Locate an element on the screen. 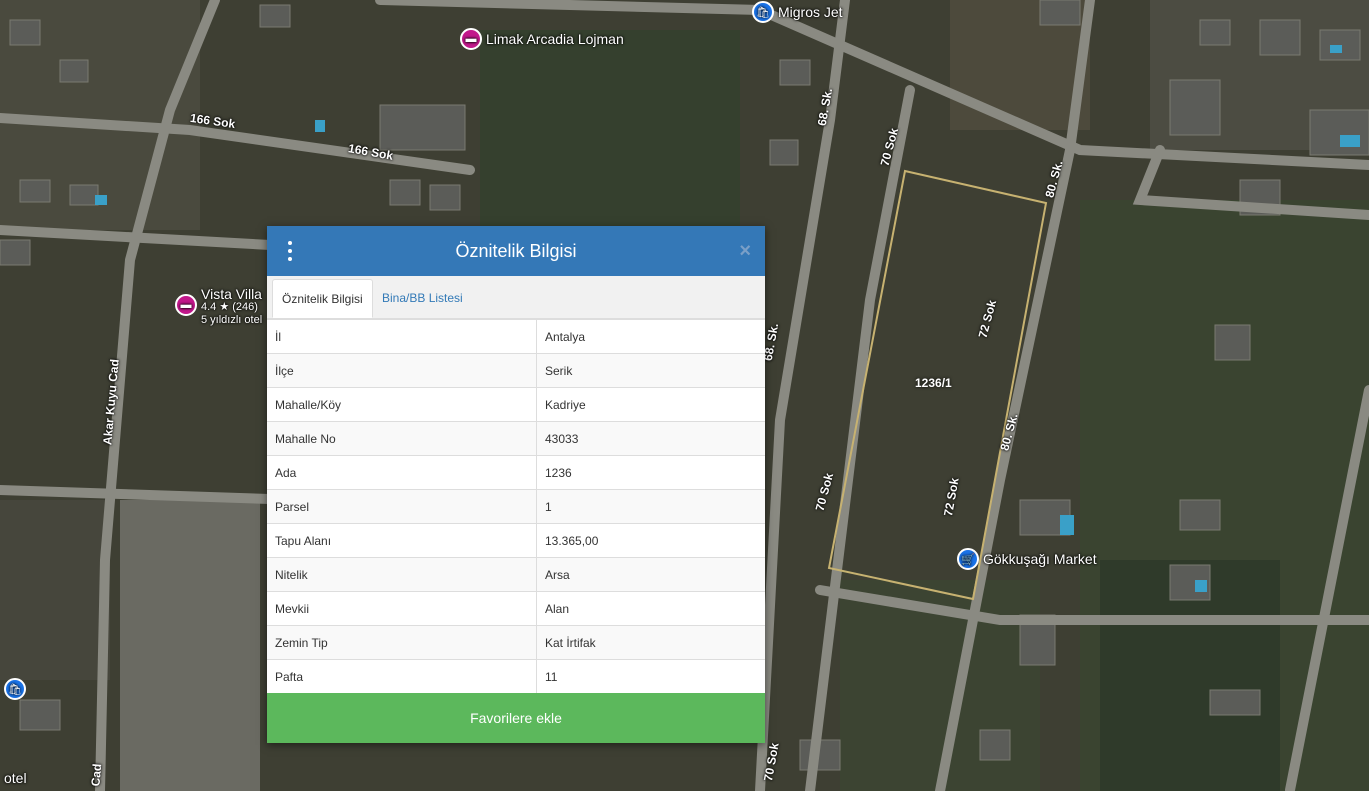 The height and width of the screenshot is (791, 1369). road-label-cad: Cad is located at coordinates (96, 775).